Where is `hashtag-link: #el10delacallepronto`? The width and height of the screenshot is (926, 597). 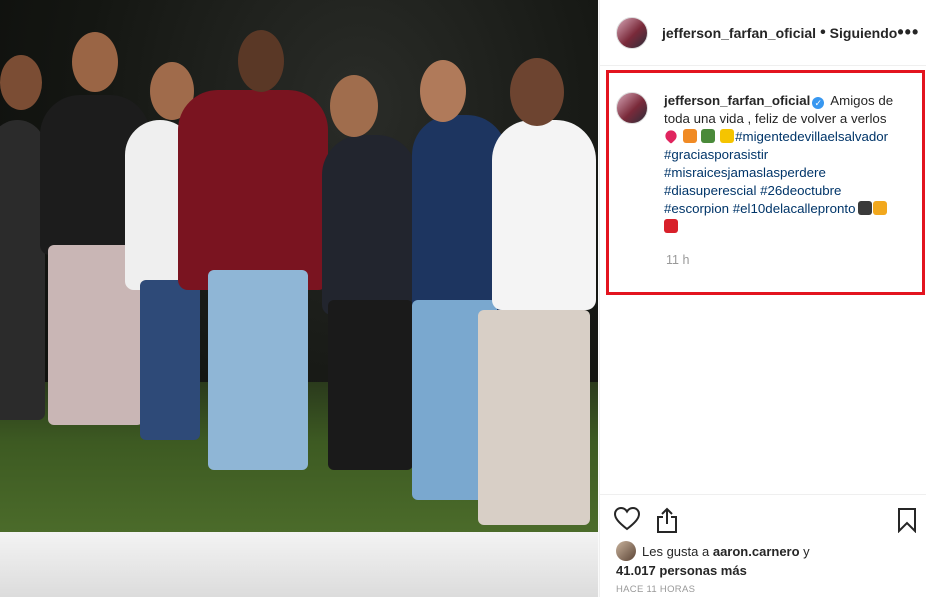 hashtag-link: #el10delacallepronto is located at coordinates (794, 208).